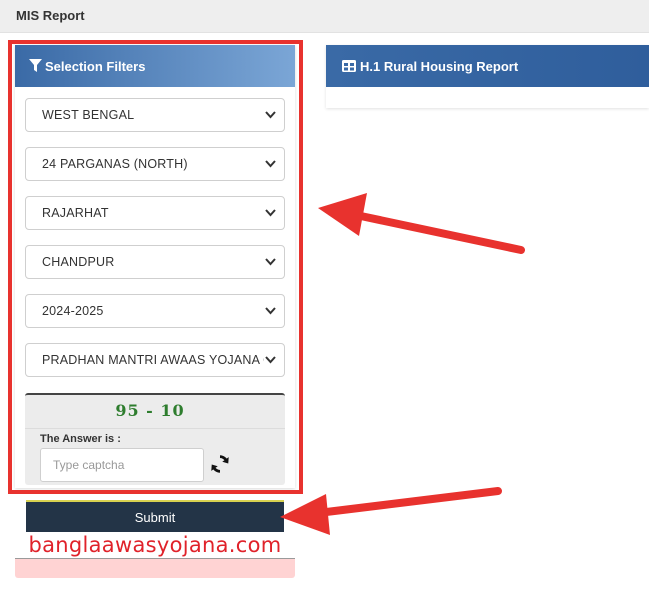 Image resolution: width=649 pixels, height=590 pixels. Describe the element at coordinates (421, 223) in the screenshot. I see `annotation-arrow-filters` at that location.